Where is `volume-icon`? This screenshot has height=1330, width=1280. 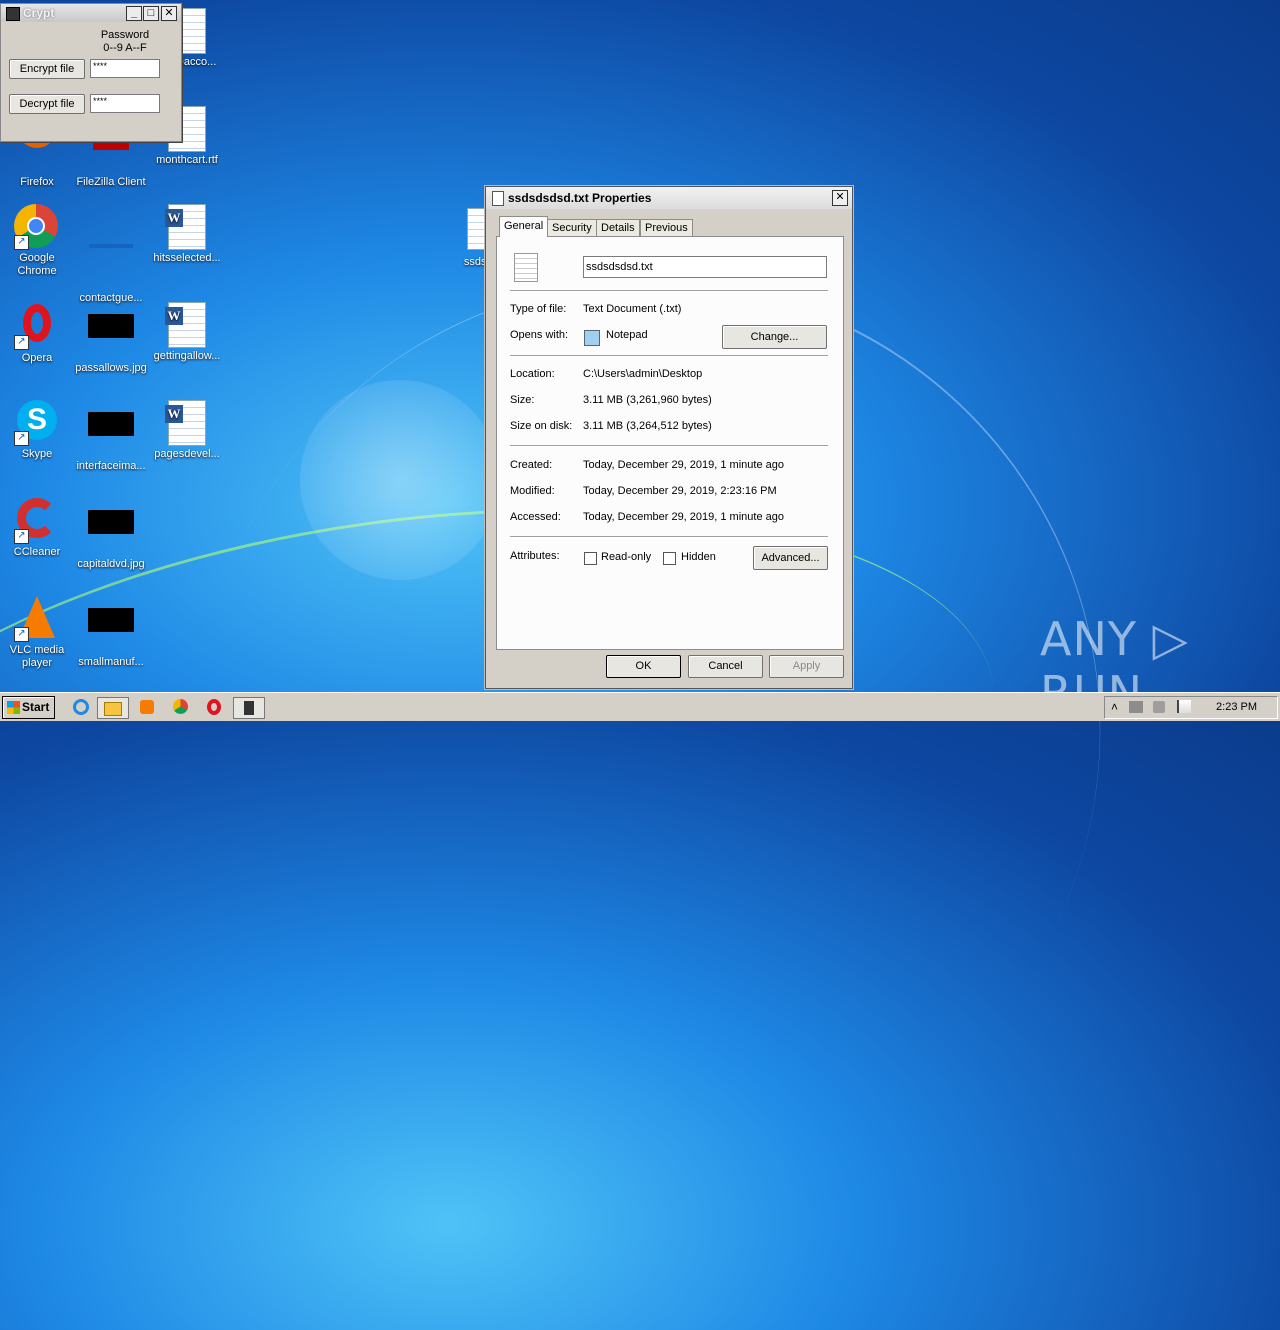
volume-icon is located at coordinates (1159, 707).